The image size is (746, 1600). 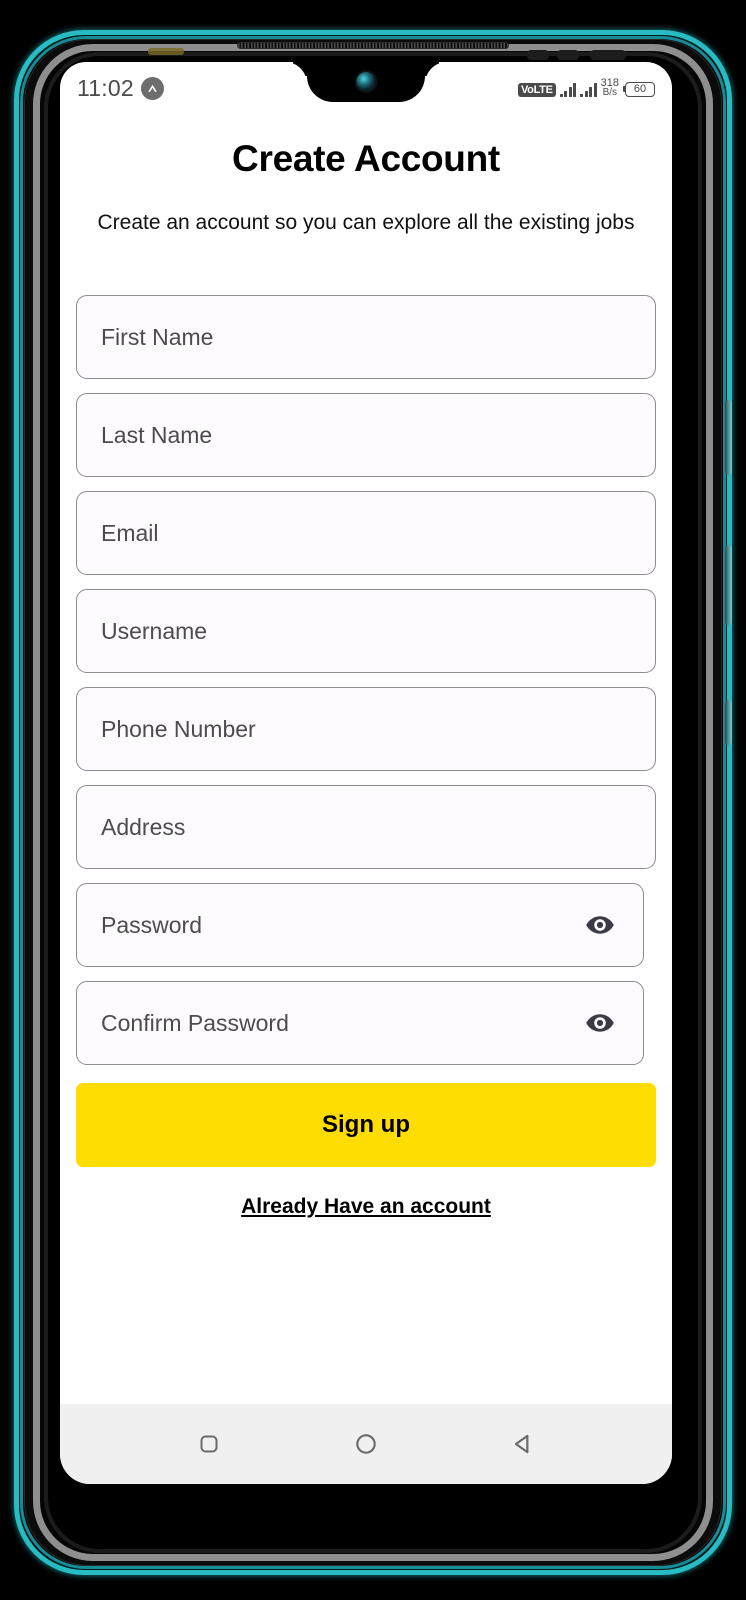 What do you see at coordinates (130, 532) in the screenshot?
I see `email-placeholder: Email` at bounding box center [130, 532].